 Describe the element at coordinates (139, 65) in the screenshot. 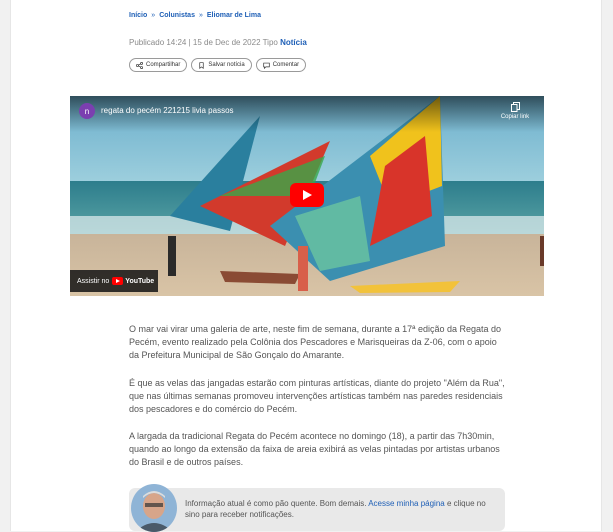

I see `share-icon` at that location.